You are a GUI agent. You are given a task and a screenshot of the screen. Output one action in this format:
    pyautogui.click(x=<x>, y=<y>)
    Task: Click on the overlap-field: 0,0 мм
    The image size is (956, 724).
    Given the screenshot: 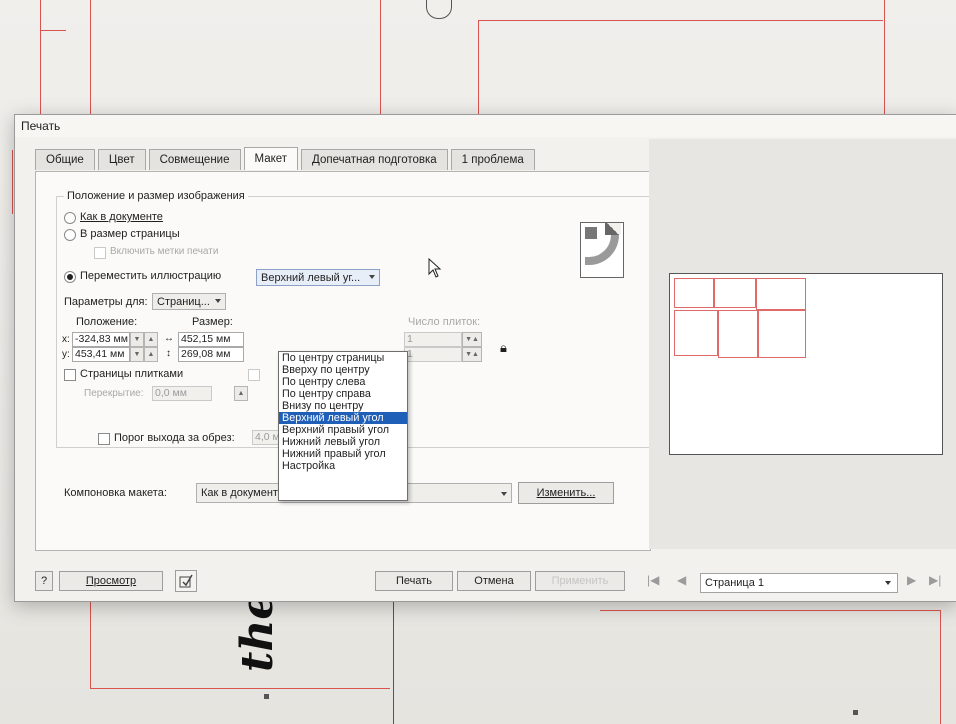 What is the action you would take?
    pyautogui.click(x=182, y=393)
    